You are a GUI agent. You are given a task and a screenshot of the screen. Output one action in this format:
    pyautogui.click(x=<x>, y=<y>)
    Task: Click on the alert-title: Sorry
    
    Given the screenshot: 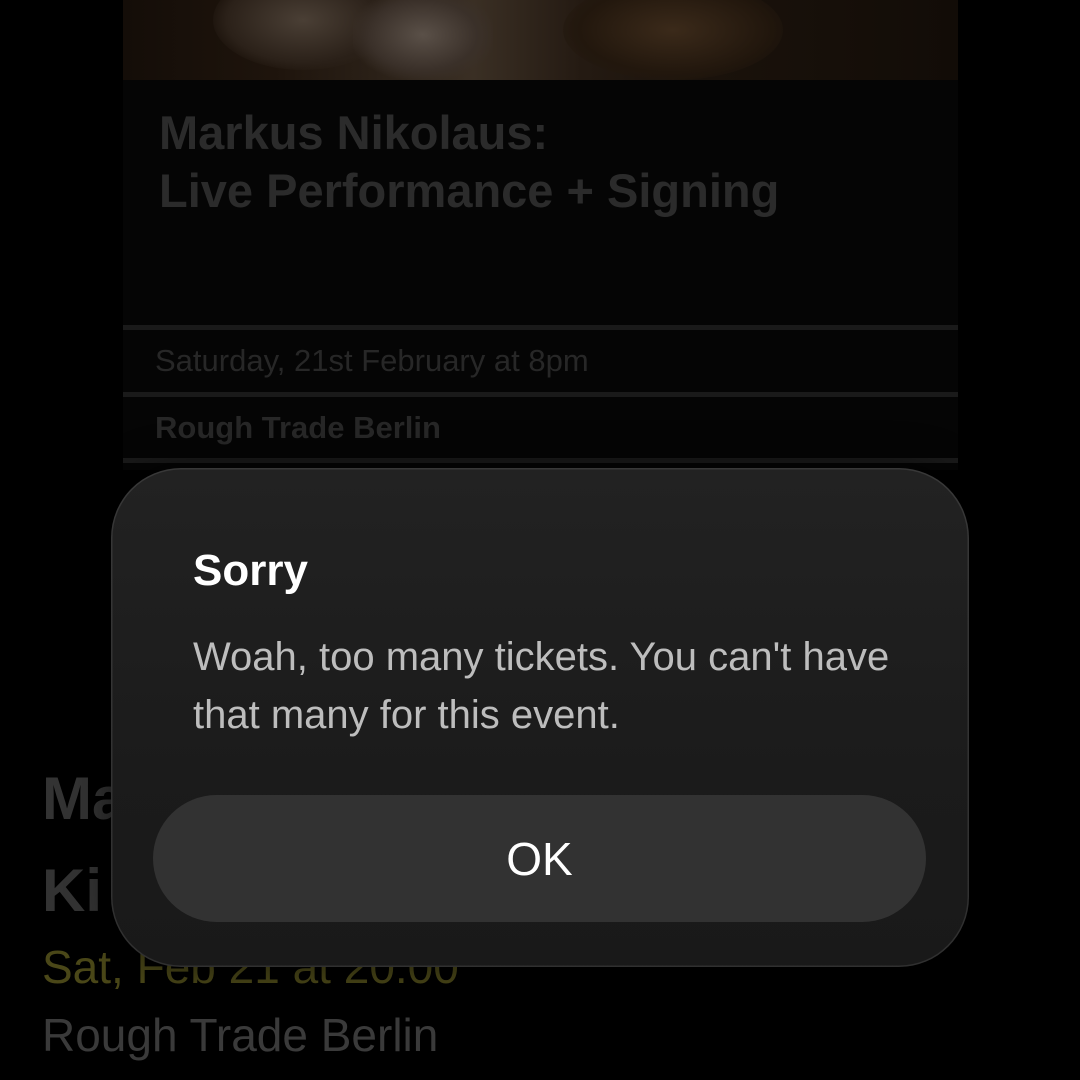 What is the action you would take?
    pyautogui.click(x=250, y=570)
    